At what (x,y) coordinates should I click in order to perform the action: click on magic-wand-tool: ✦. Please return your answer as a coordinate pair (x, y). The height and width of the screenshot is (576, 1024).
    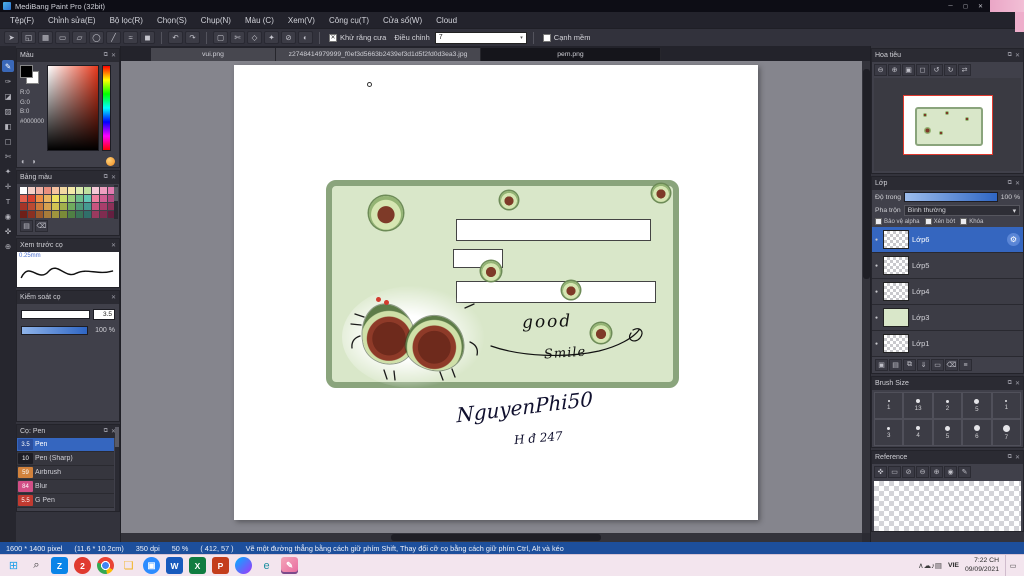
    Looking at the image, I should click on (8, 171).